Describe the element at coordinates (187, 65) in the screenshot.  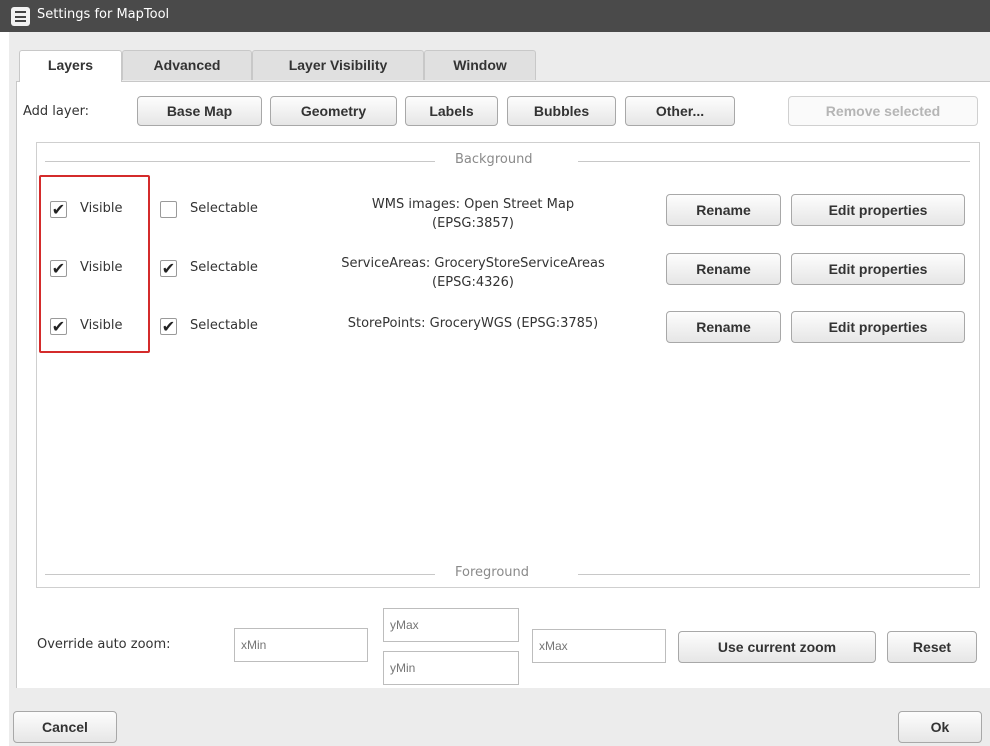
I see `tab-advanced: Advanced` at that location.